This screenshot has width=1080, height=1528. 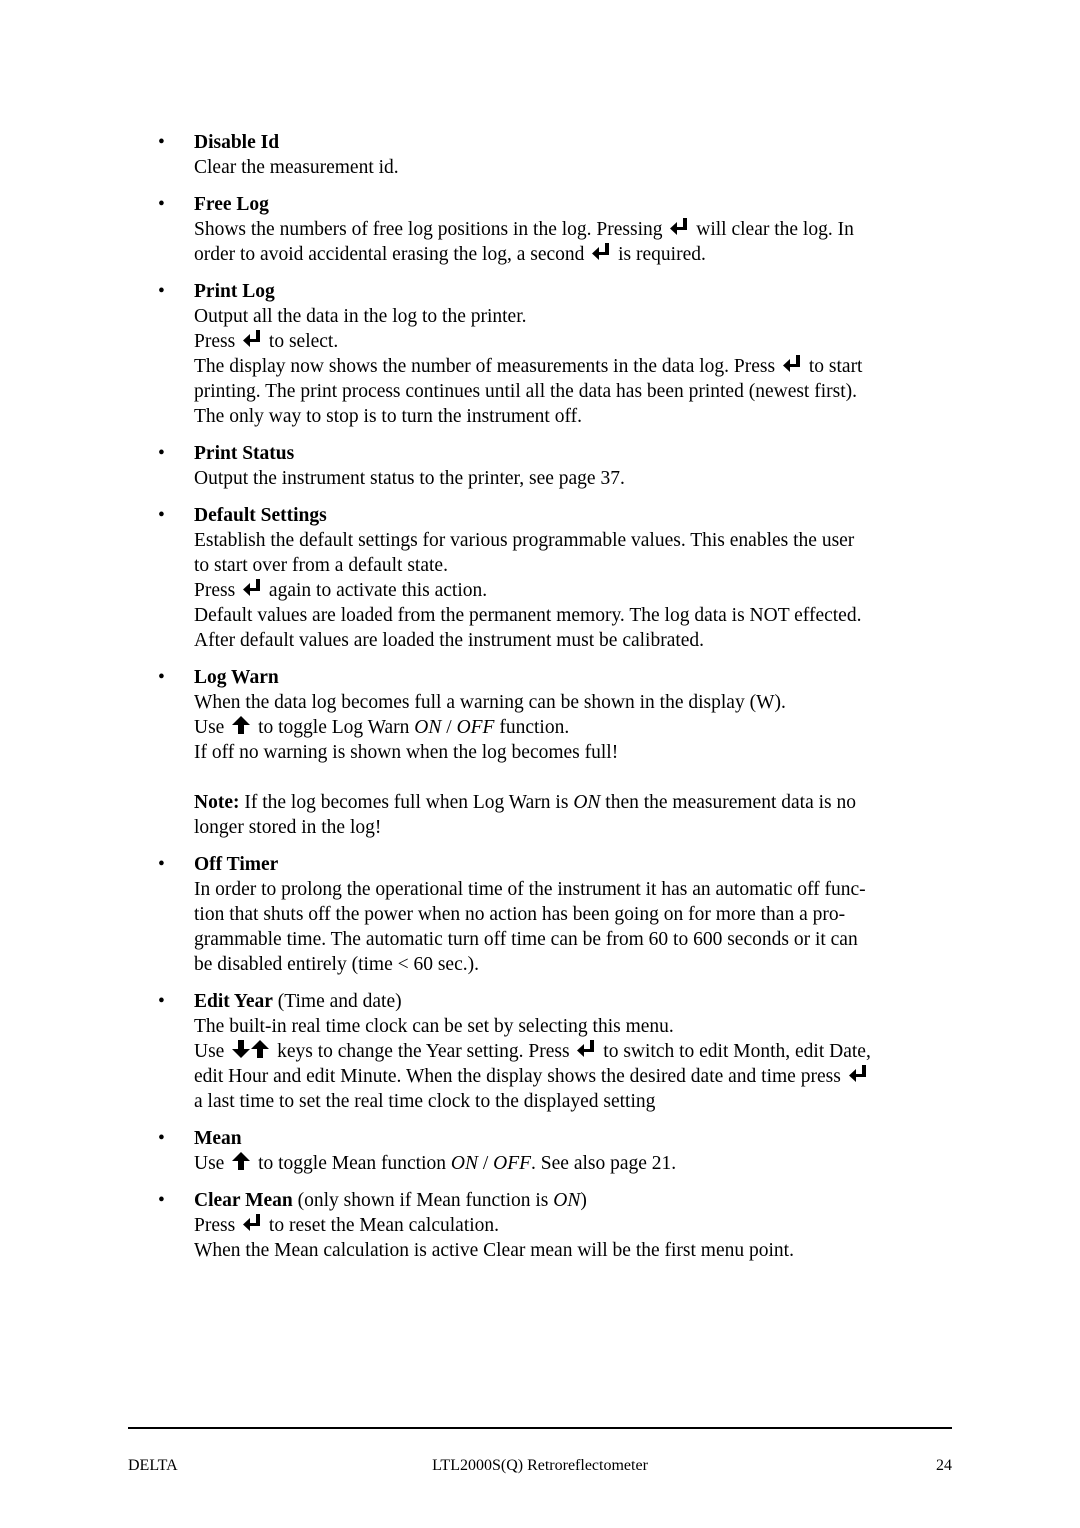 I want to click on item-title: Mean, so click(x=218, y=1138).